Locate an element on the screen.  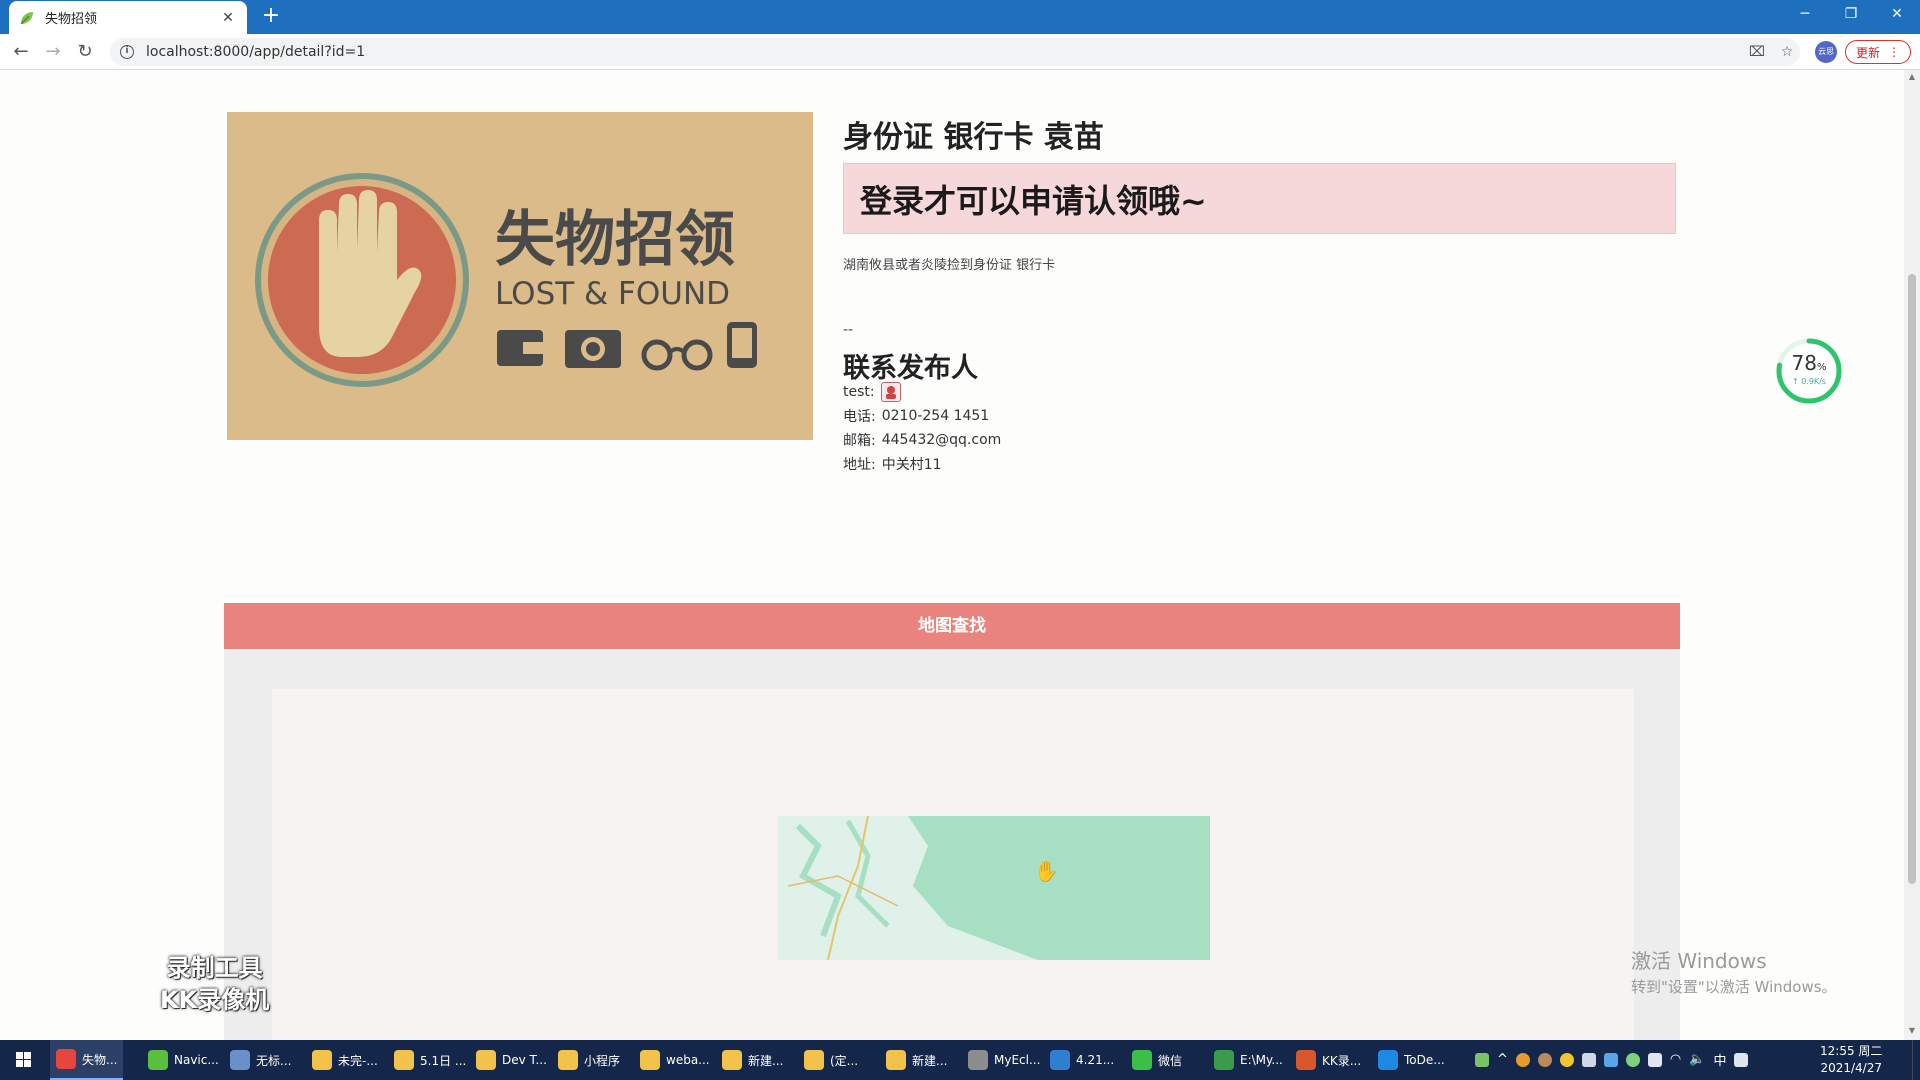
update-label: 更新 is located at coordinates (1867, 52).